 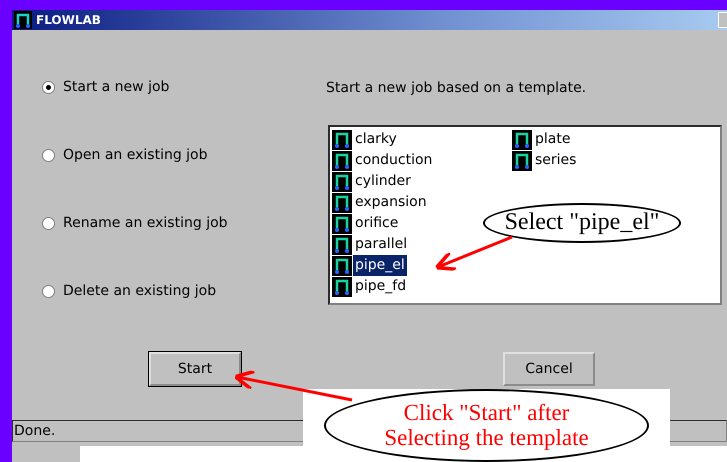 I want to click on app-icon, so click(x=23, y=20).